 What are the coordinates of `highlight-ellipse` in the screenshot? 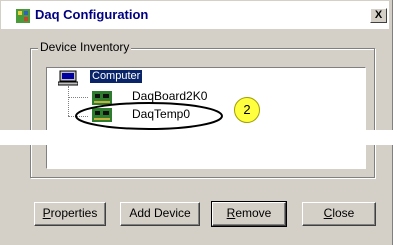 It's located at (149, 116).